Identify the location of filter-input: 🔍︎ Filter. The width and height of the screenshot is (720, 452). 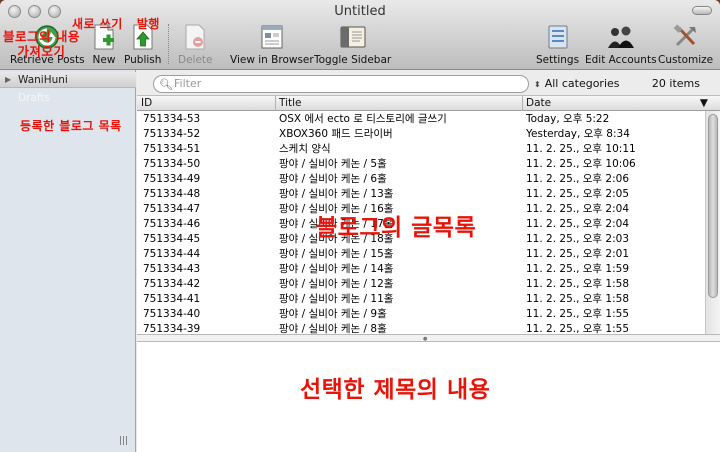
(341, 84).